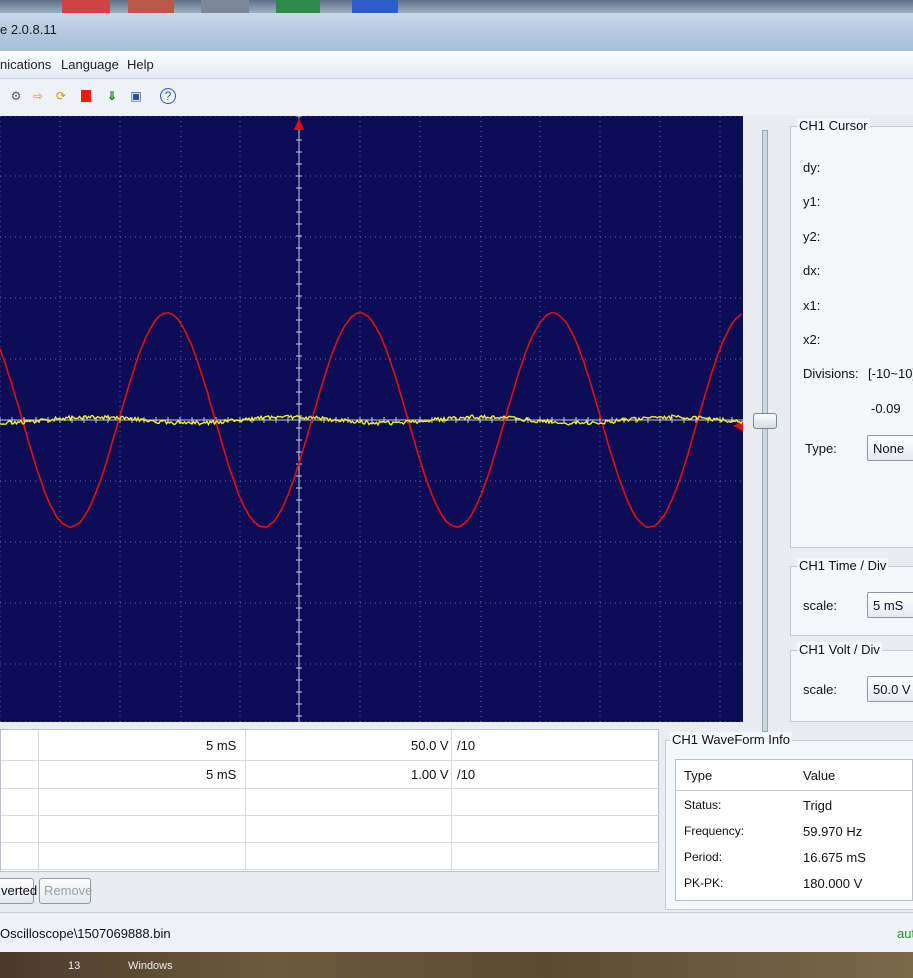 The height and width of the screenshot is (978, 913). What do you see at coordinates (839, 649) in the screenshot?
I see `volt-div-title: CH1 Volt / Div` at bounding box center [839, 649].